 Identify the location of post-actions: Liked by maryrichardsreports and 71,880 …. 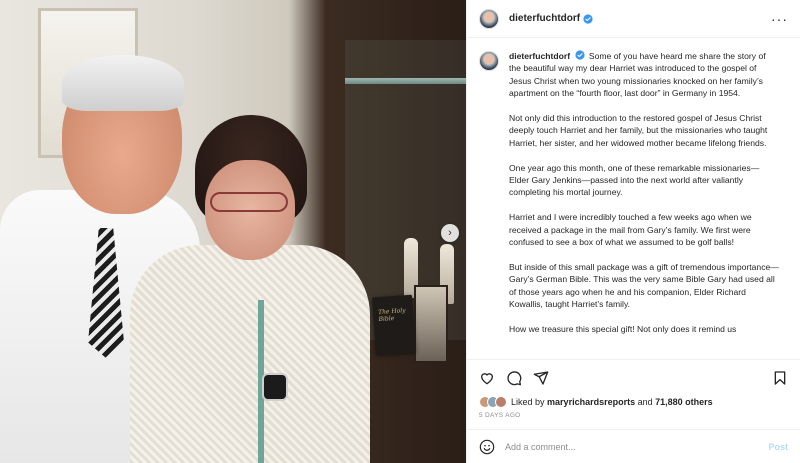
(633, 389).